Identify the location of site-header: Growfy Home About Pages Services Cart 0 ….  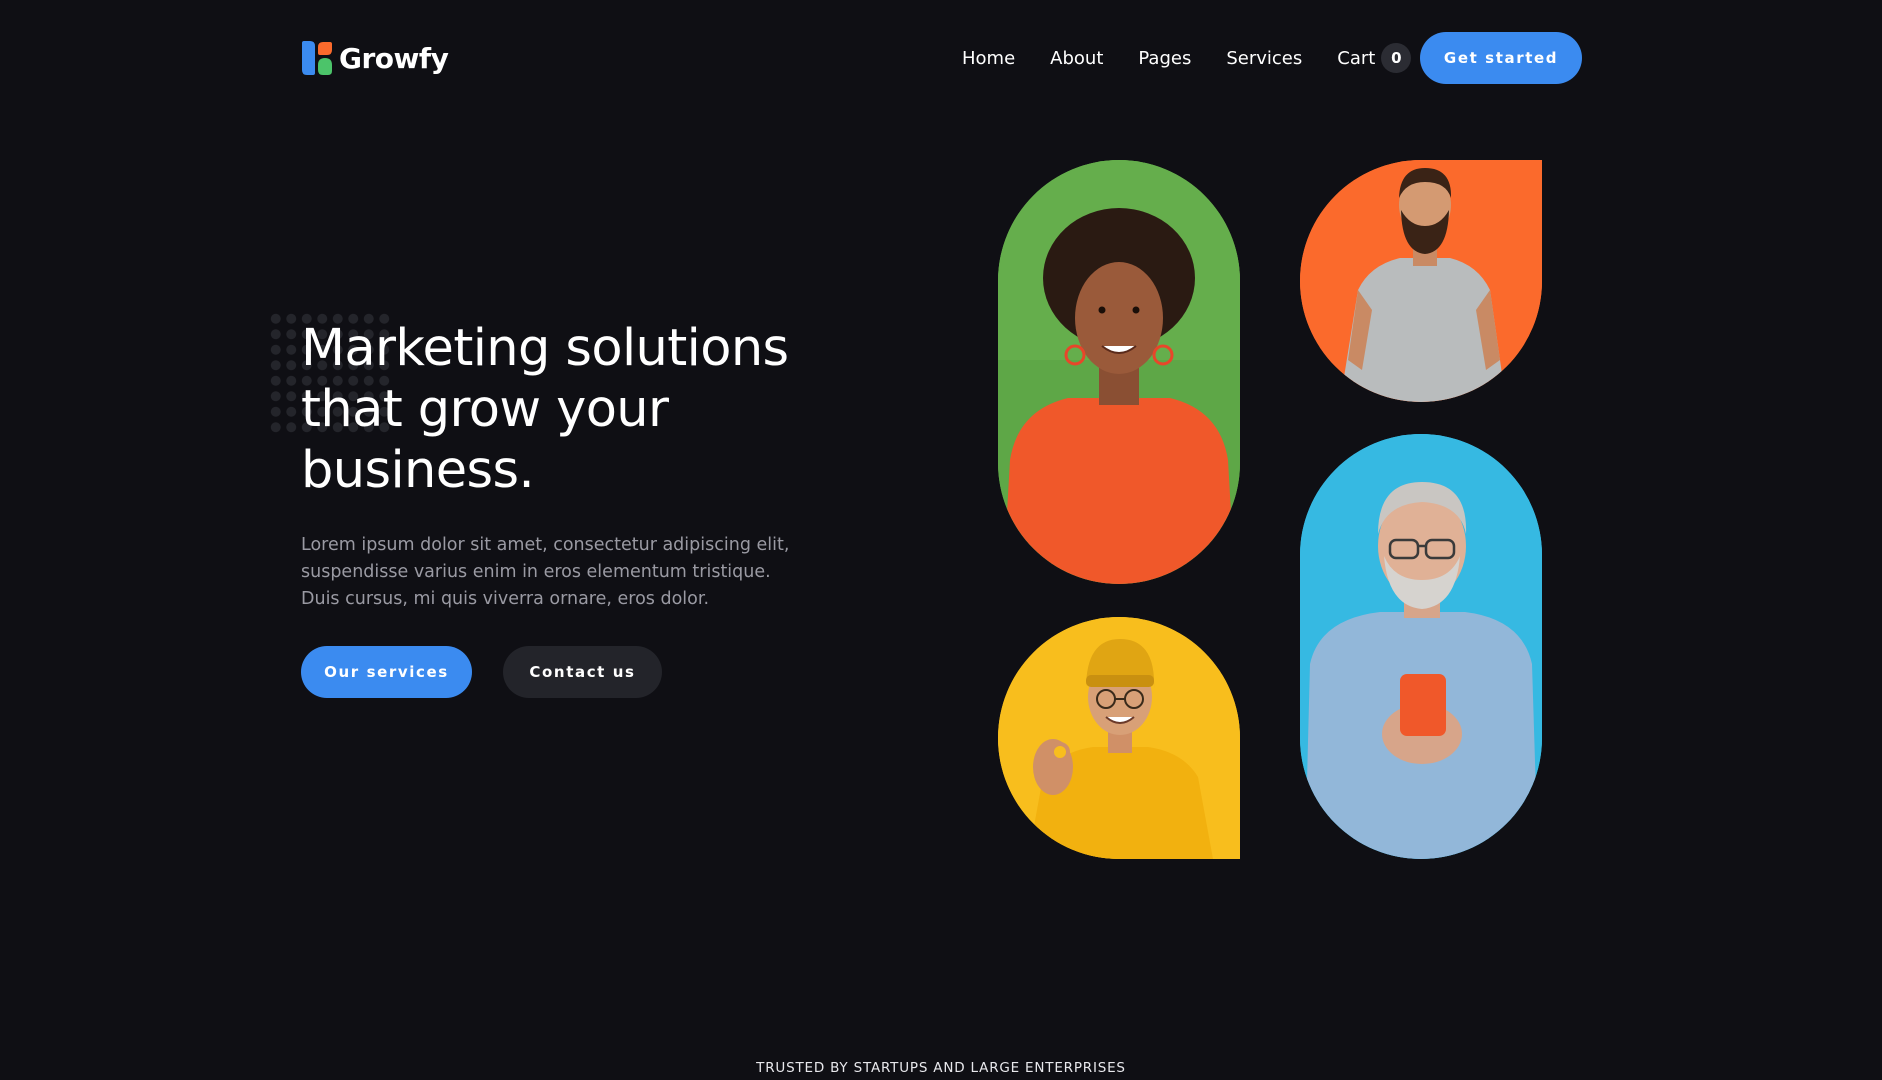
(941, 58).